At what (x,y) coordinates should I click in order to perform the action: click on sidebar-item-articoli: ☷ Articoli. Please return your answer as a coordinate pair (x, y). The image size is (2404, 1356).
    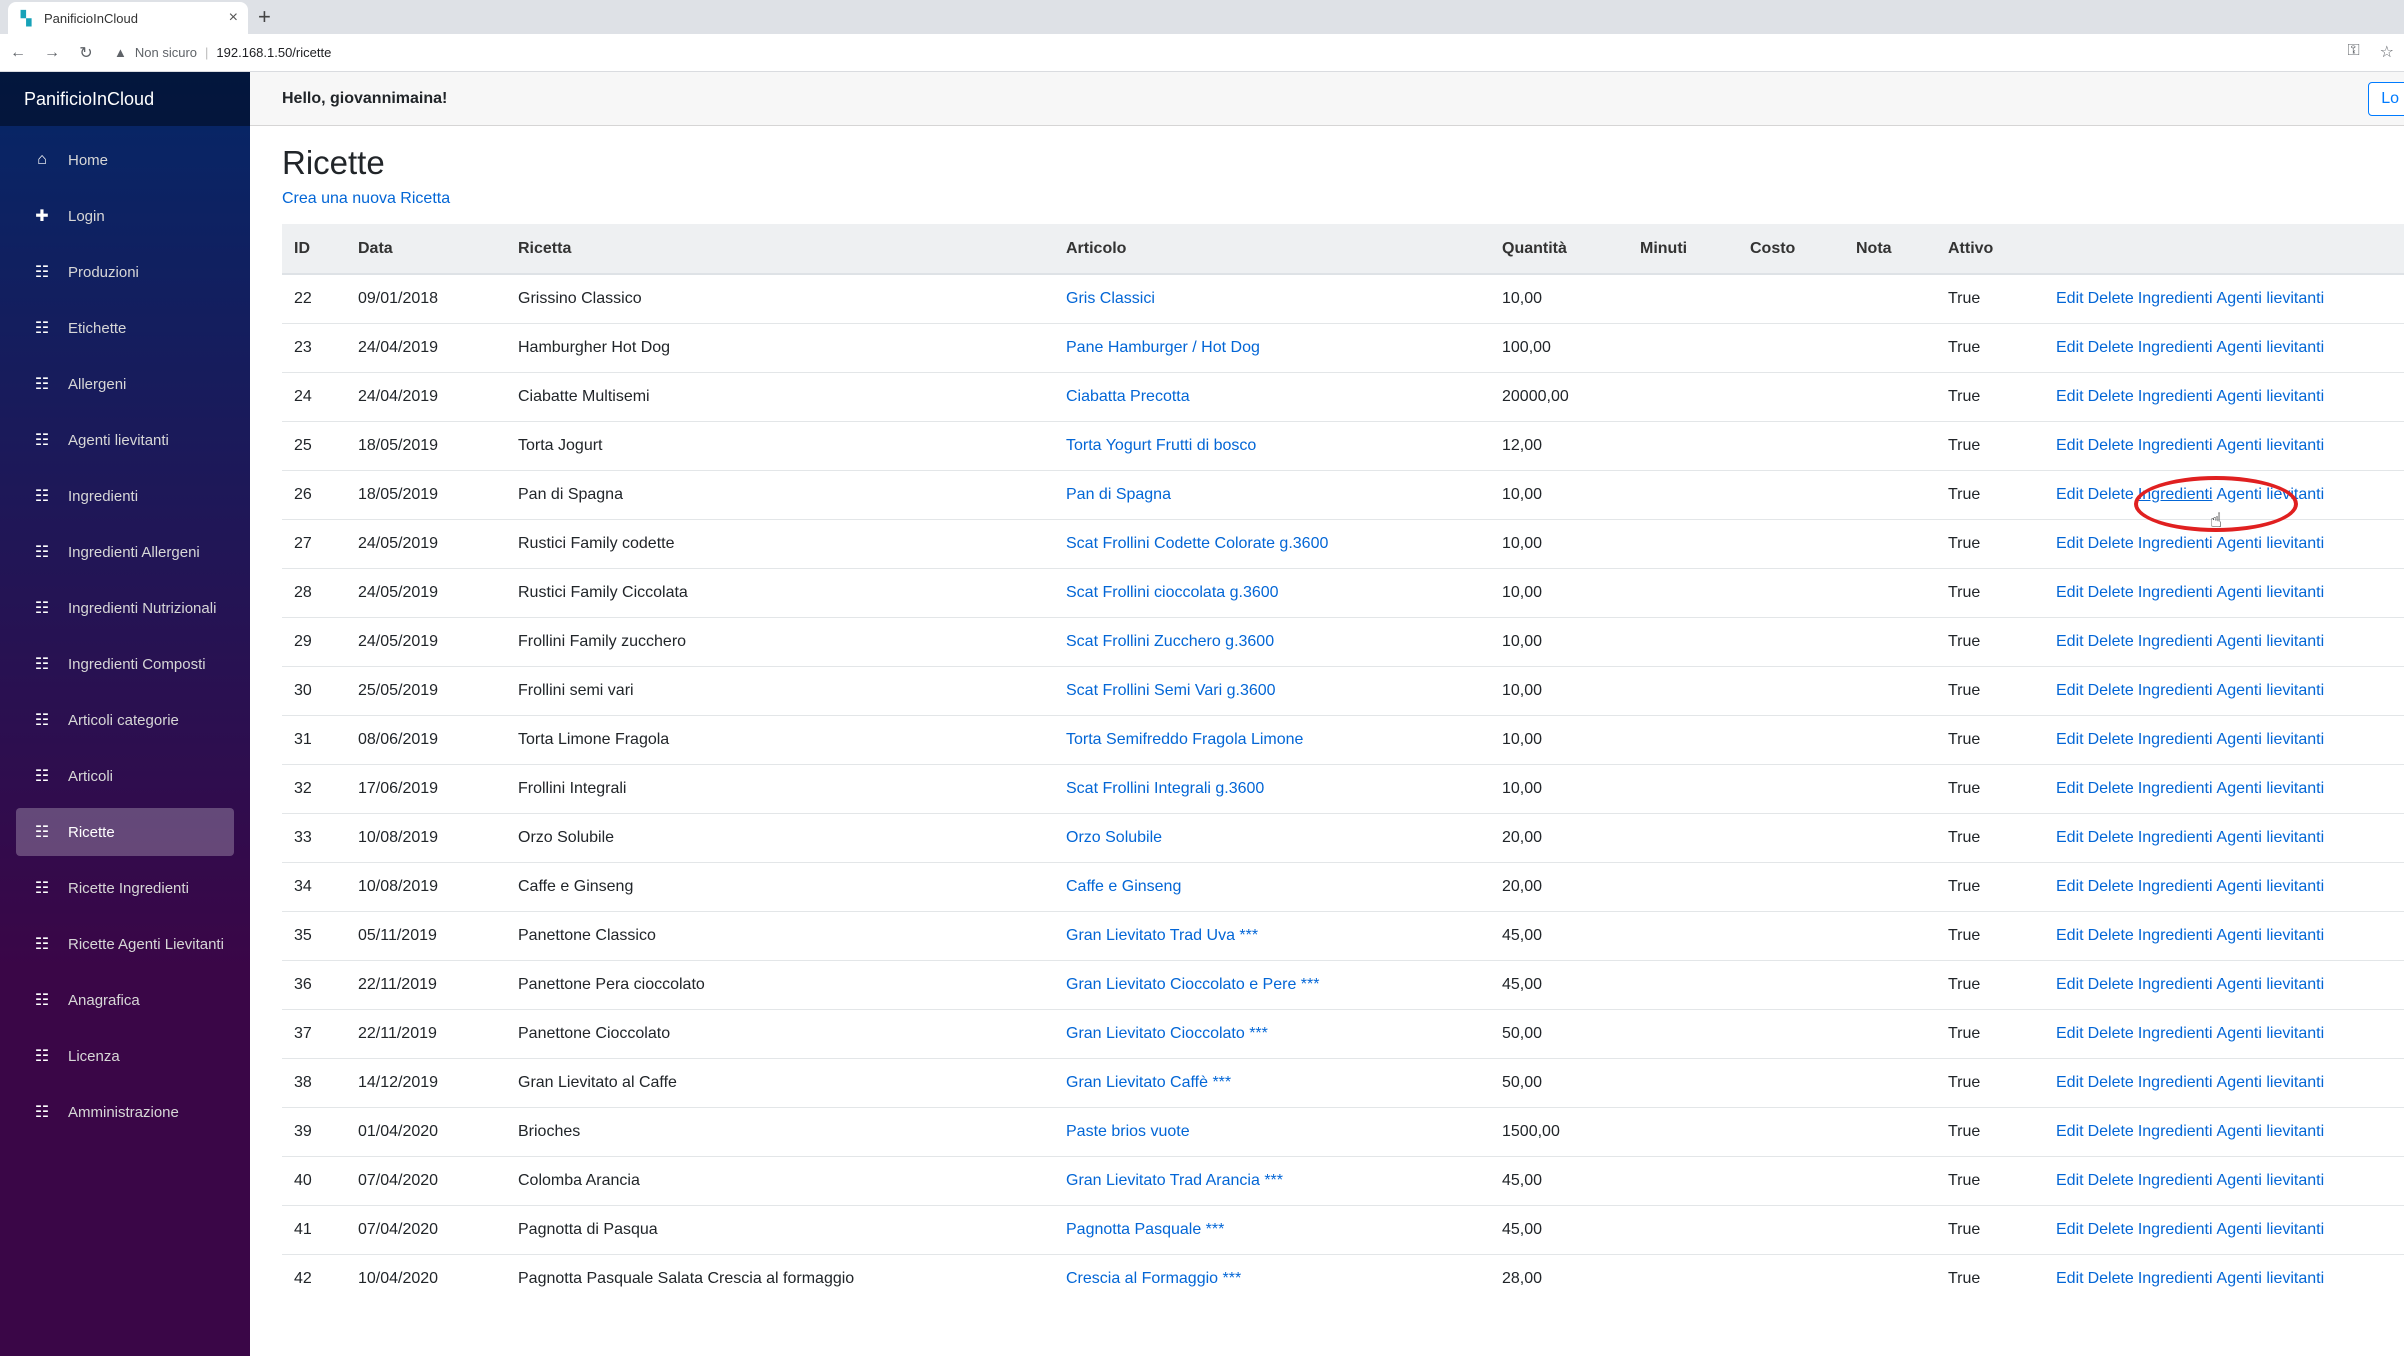
    Looking at the image, I should click on (125, 776).